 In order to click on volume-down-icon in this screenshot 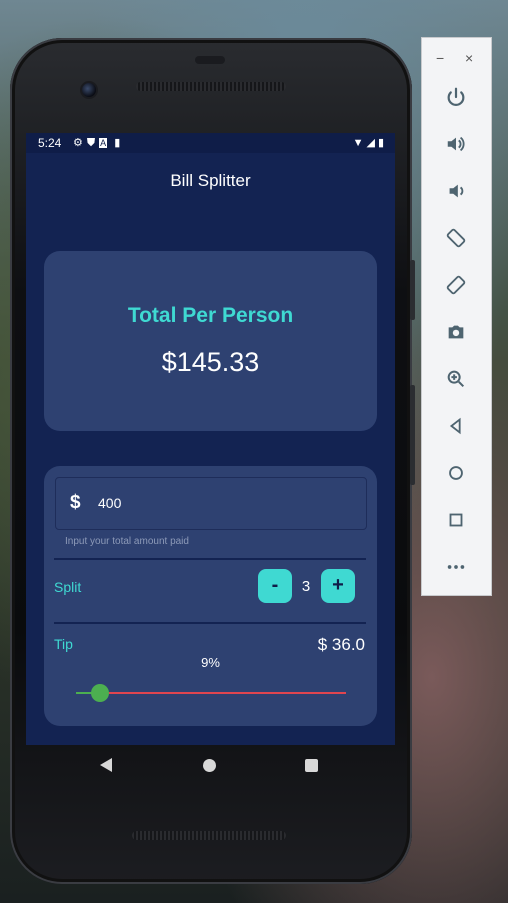, I will do `click(456, 191)`.